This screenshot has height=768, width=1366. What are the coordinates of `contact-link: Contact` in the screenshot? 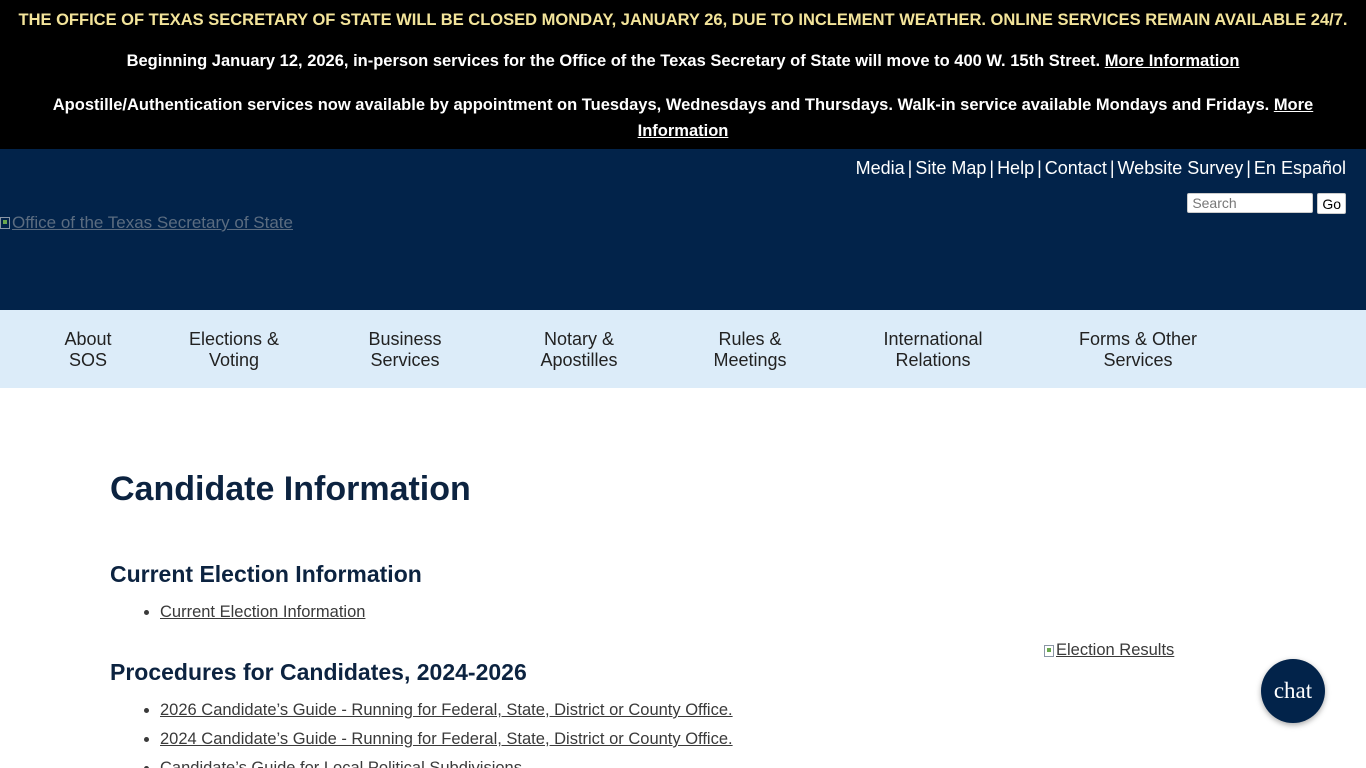 It's located at (1076, 168).